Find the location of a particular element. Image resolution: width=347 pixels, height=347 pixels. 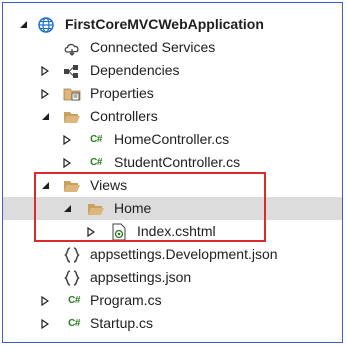

project-label: FirstCoreMVCWebApplication is located at coordinates (164, 24).